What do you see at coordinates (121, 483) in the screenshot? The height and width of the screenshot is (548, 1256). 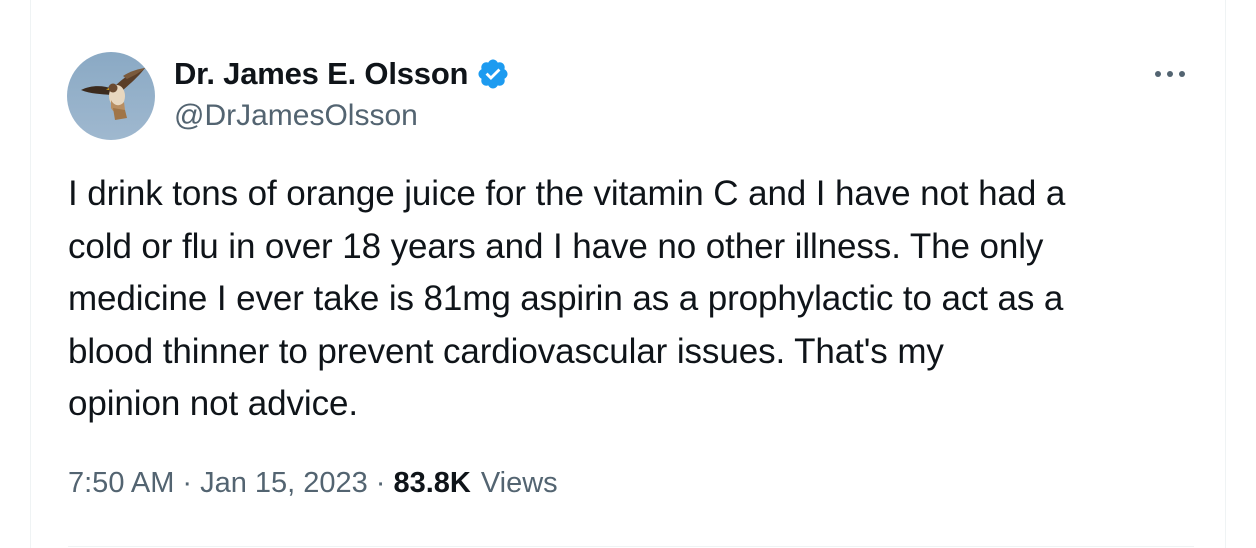 I see `tweet-time: 7:50 AM` at bounding box center [121, 483].